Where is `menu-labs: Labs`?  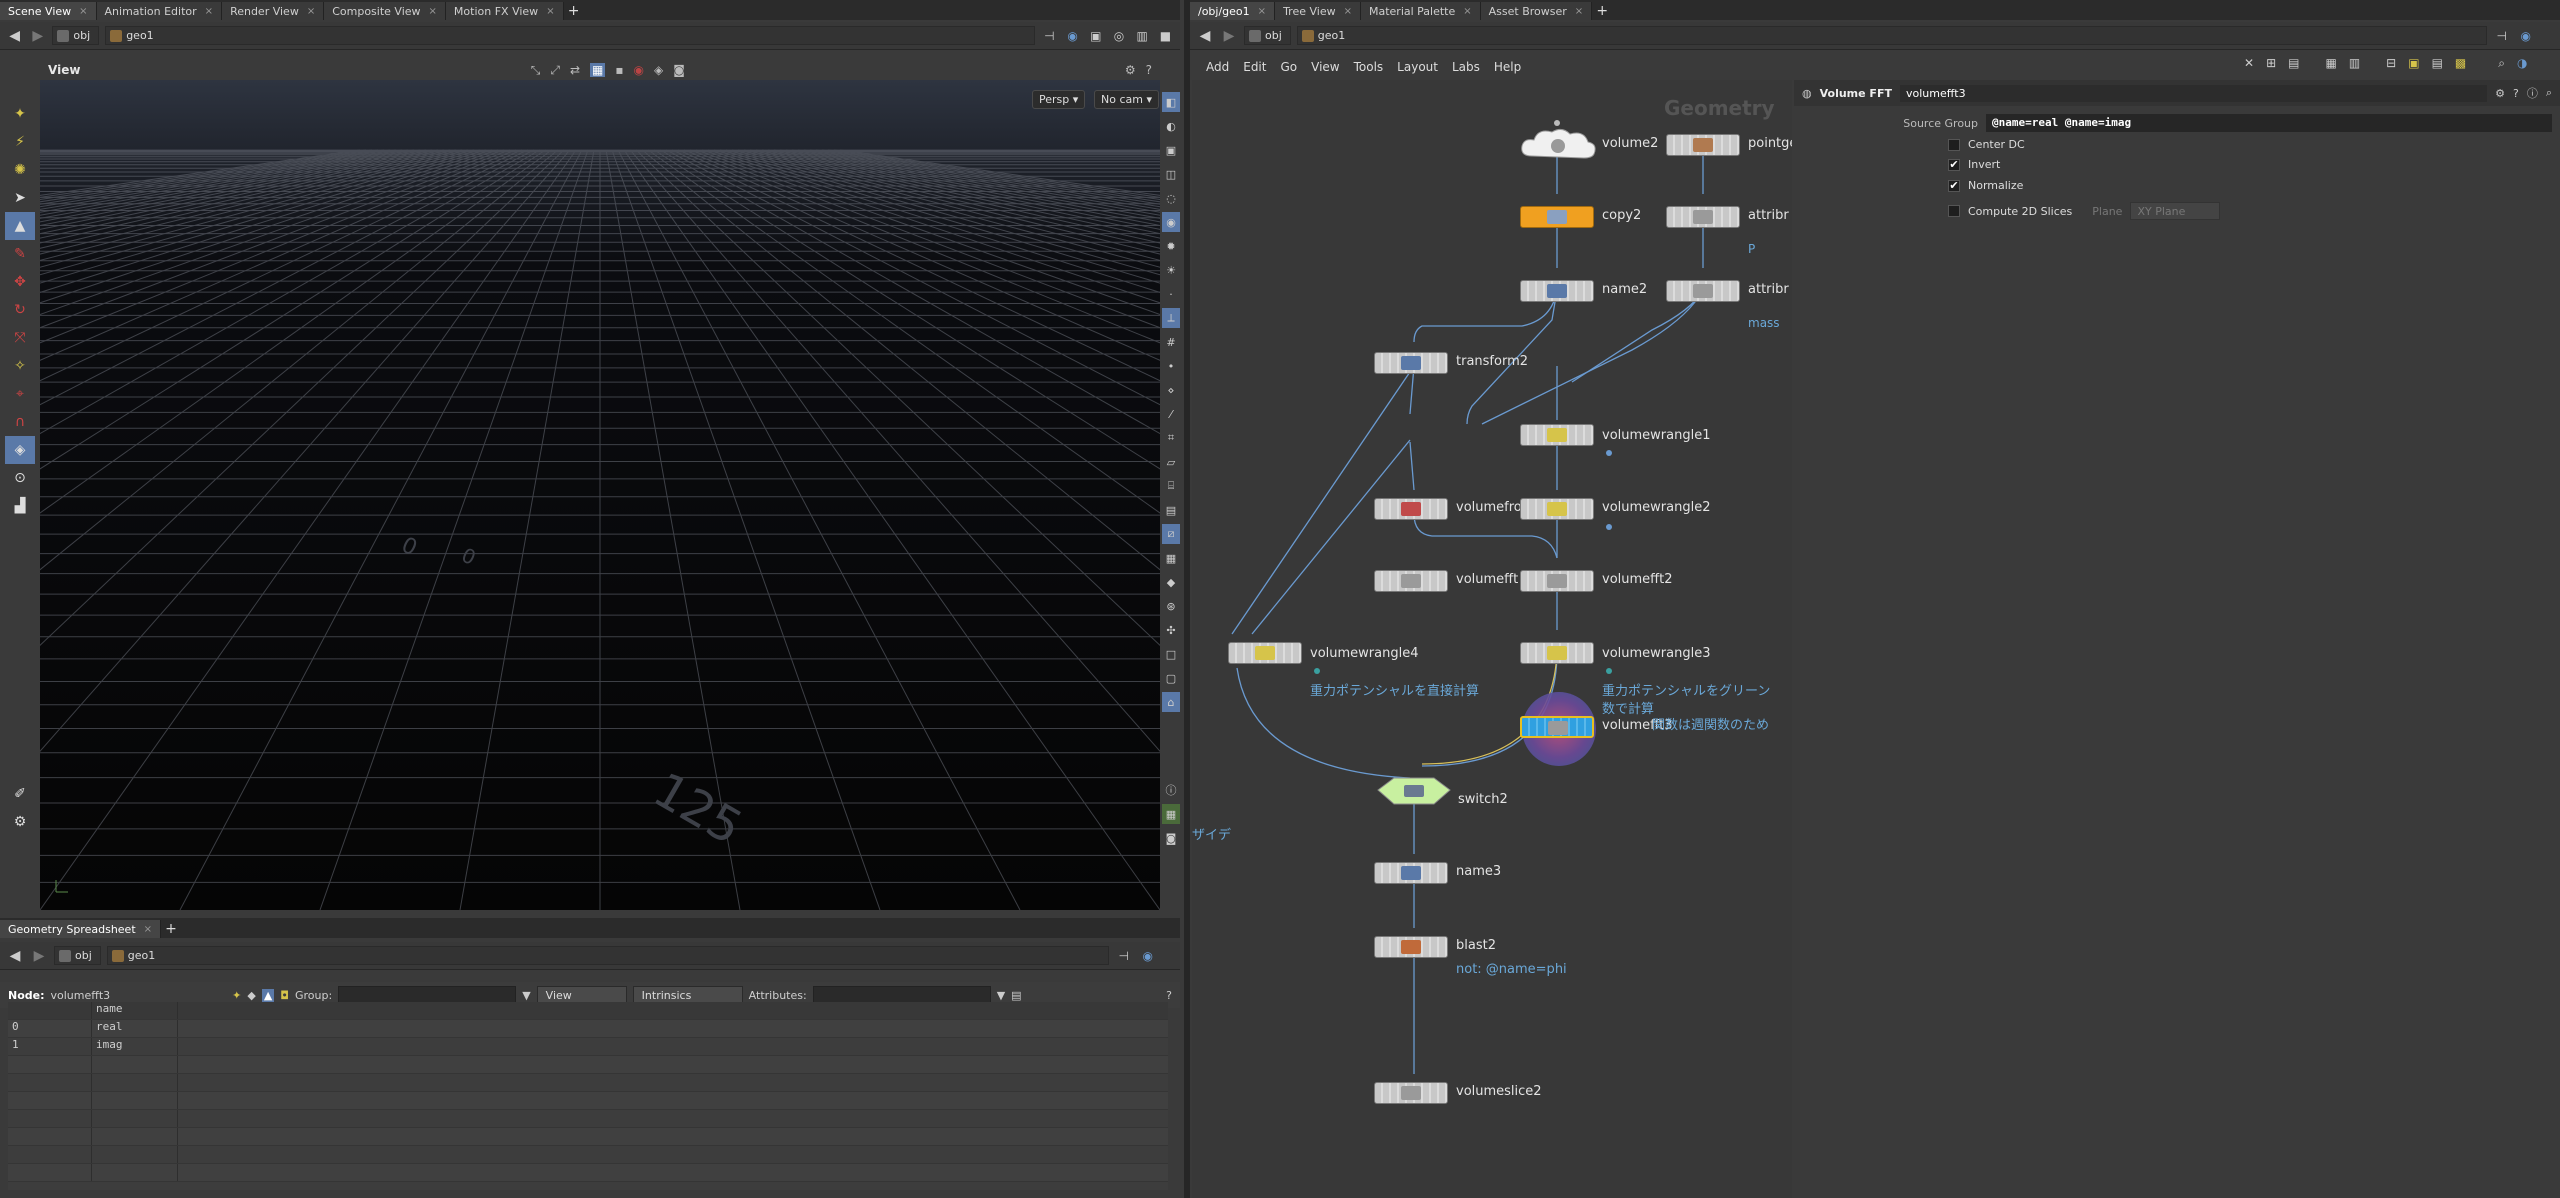
menu-labs: Labs is located at coordinates (1466, 67).